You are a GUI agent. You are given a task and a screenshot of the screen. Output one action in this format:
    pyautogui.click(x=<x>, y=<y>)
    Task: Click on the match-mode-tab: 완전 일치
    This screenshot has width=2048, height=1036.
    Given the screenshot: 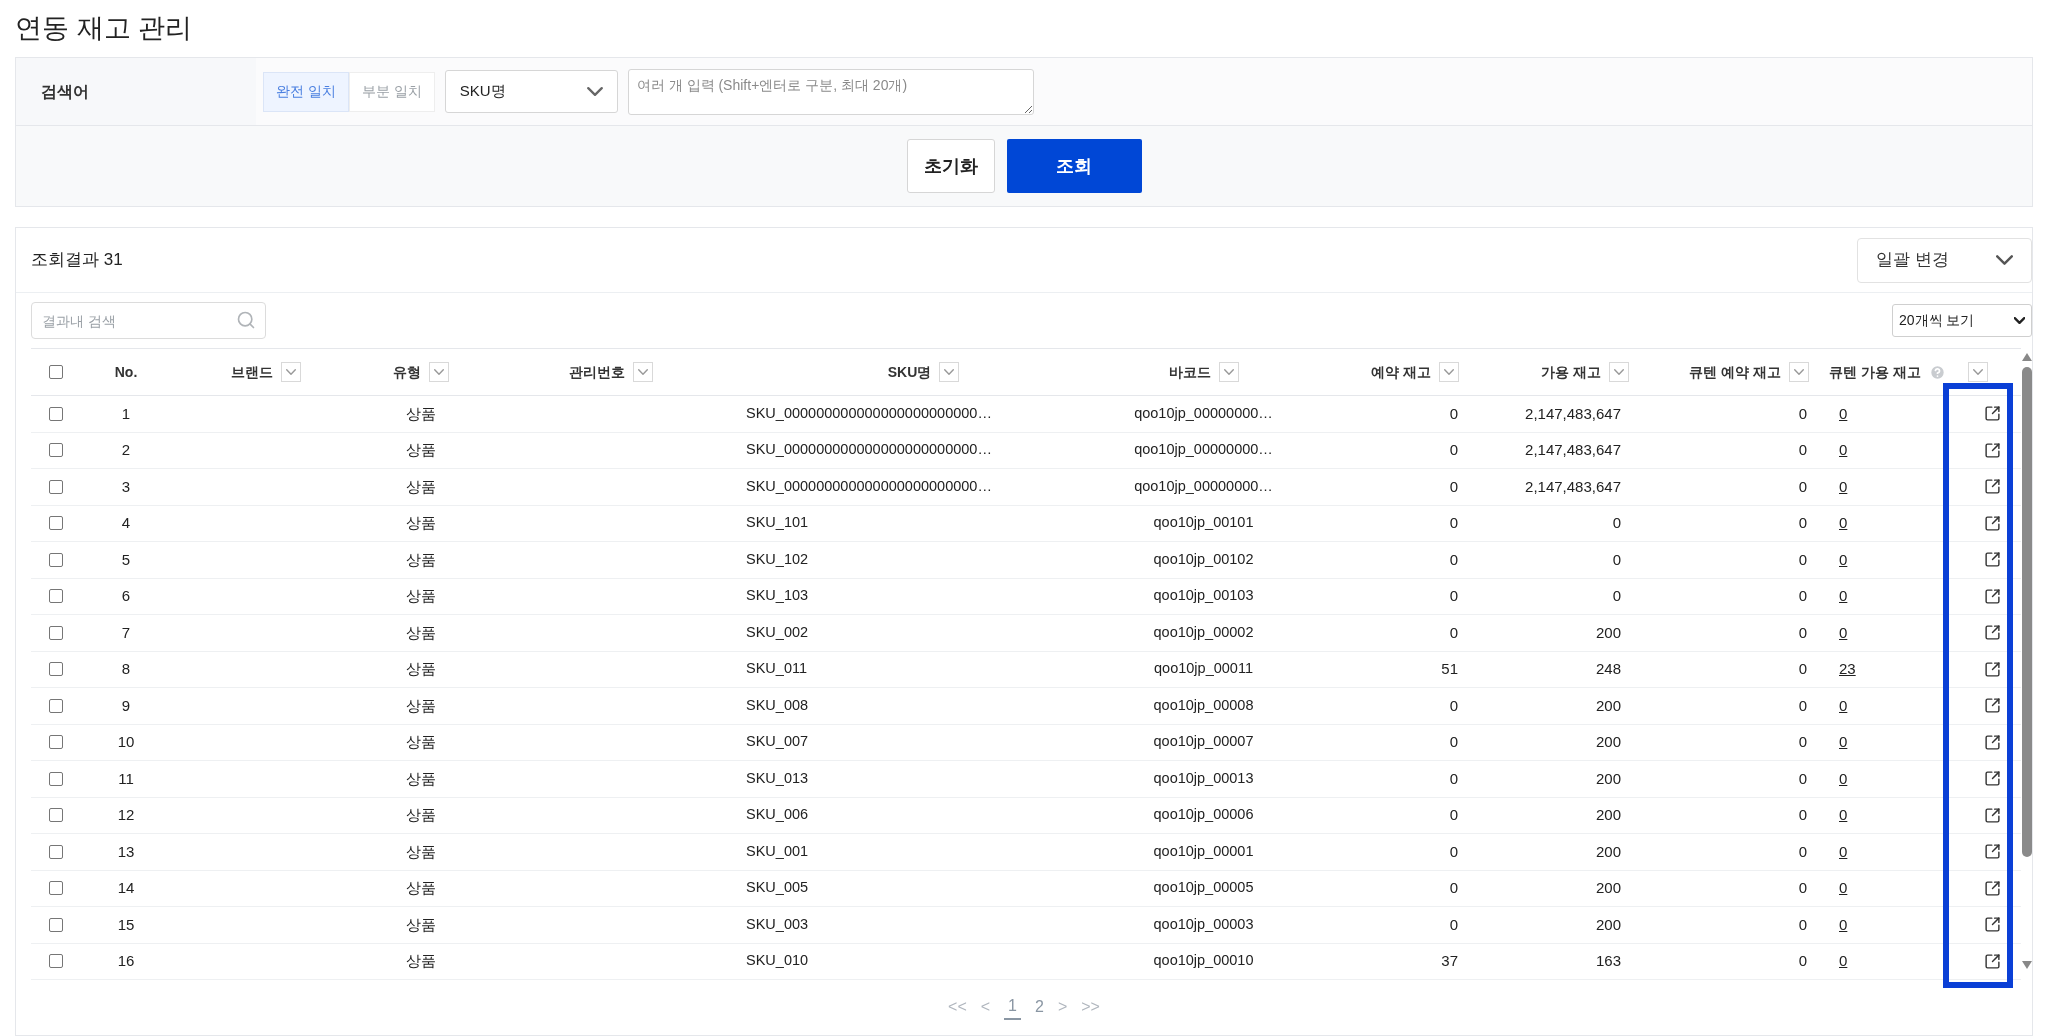 What is the action you would take?
    pyautogui.click(x=306, y=91)
    